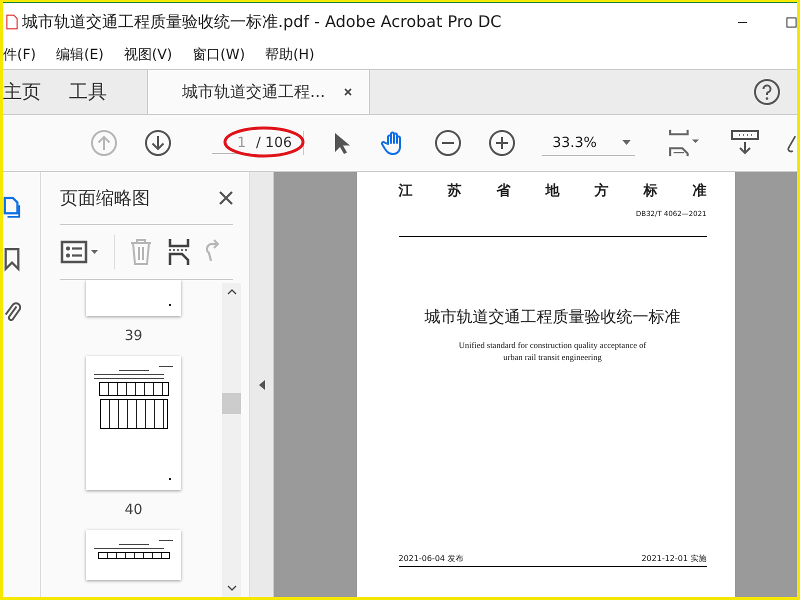 The width and height of the screenshot is (800, 600). What do you see at coordinates (231, 440) in the screenshot?
I see `scrollbar` at bounding box center [231, 440].